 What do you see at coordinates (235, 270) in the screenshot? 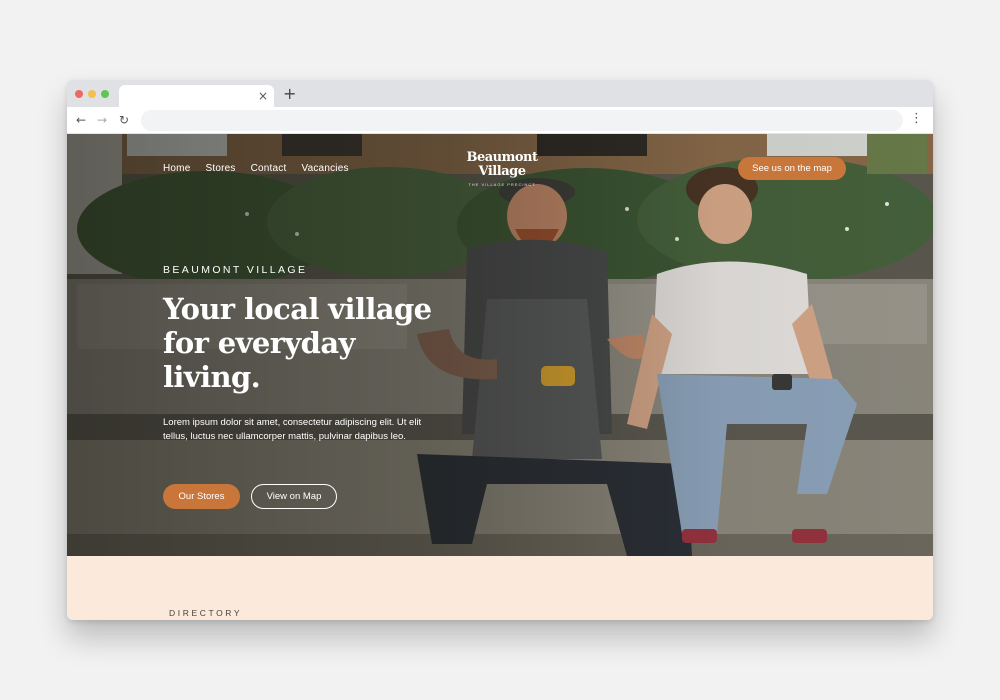
I see `hero-eyebrow: BEAUMONT VILLAGE` at bounding box center [235, 270].